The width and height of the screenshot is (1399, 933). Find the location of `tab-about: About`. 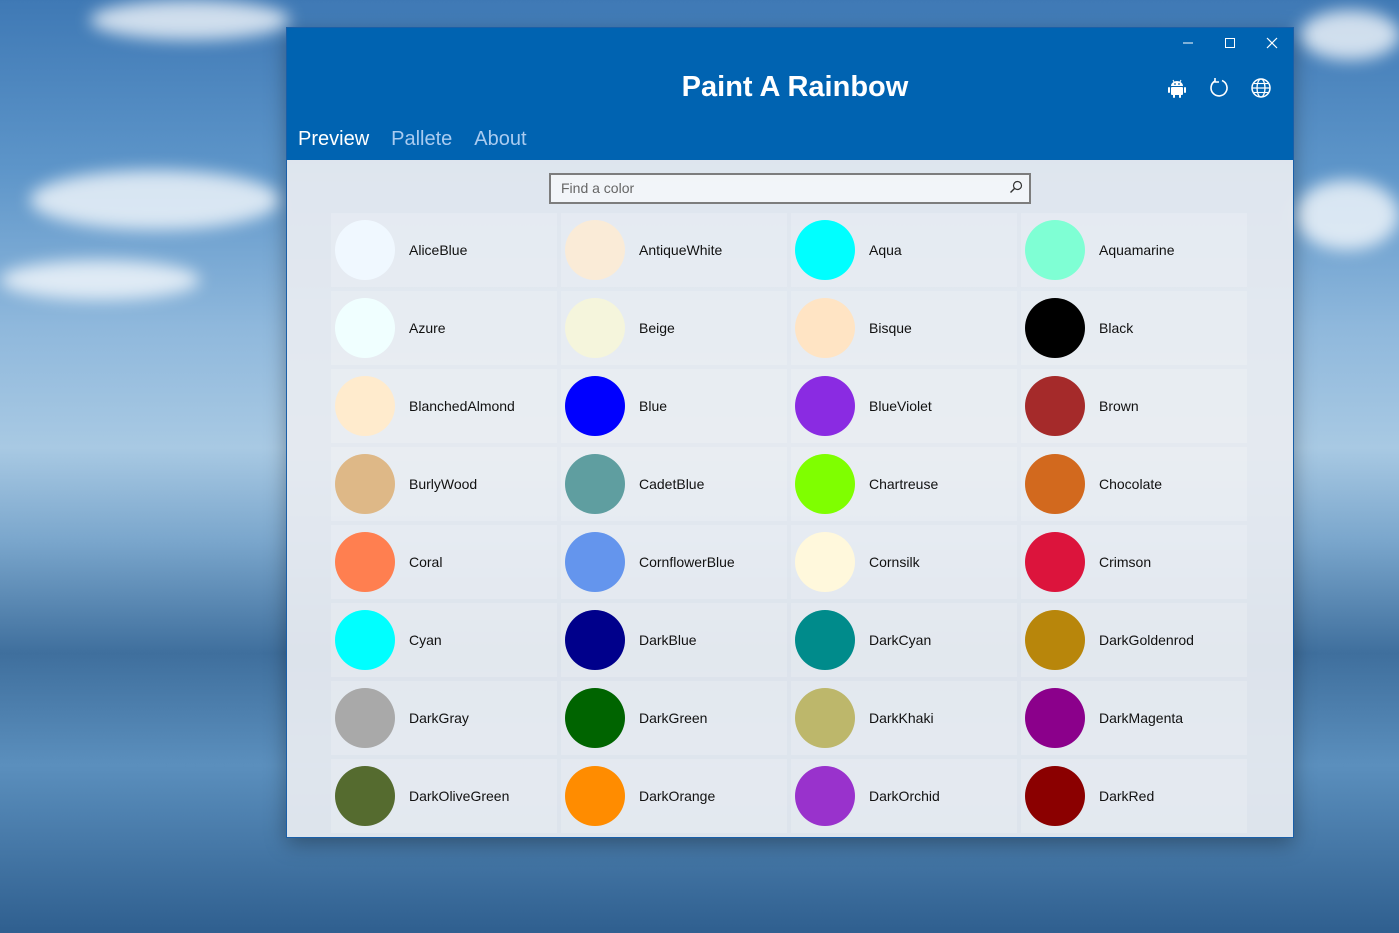

tab-about: About is located at coordinates (500, 139).